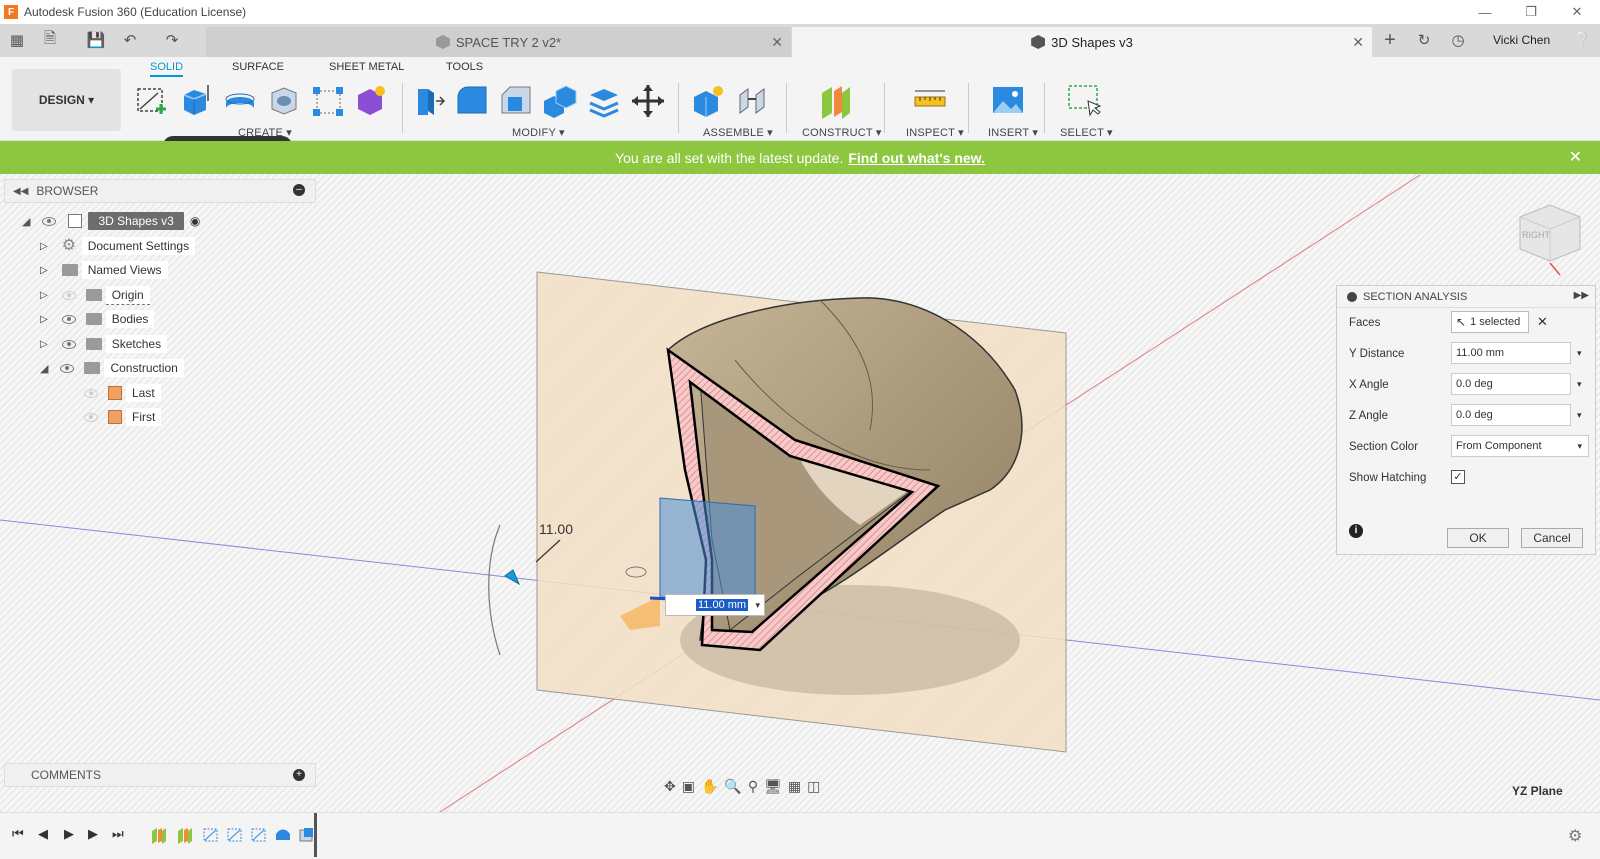  Describe the element at coordinates (753, 786) in the screenshot. I see `fit-icon: ⚲` at that location.